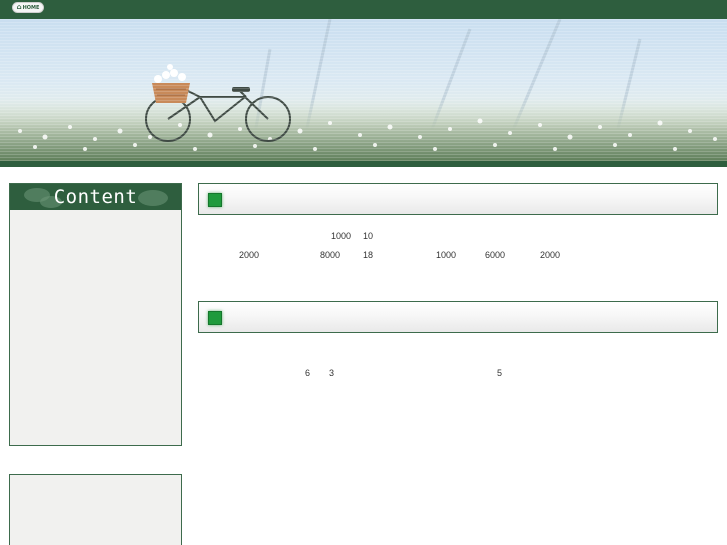 The image size is (727, 545). I want to click on section1-row2-value-5: 6000, so click(495, 255).